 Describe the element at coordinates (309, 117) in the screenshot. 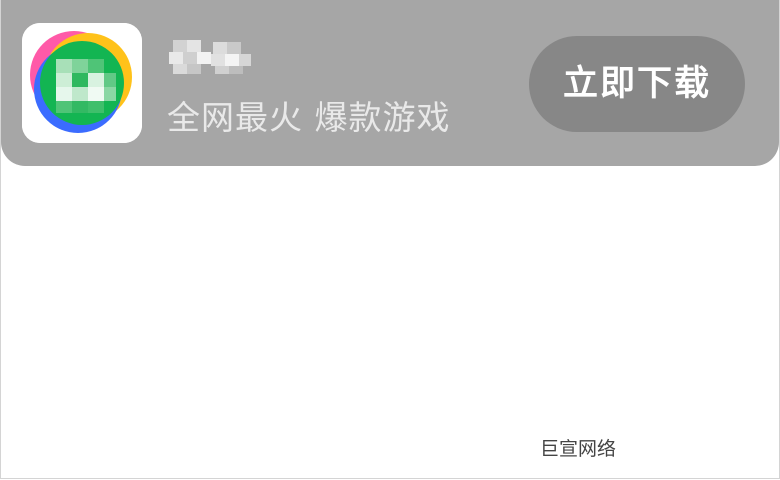

I see `app-slogan: 全网最火 爆款游戏` at that location.